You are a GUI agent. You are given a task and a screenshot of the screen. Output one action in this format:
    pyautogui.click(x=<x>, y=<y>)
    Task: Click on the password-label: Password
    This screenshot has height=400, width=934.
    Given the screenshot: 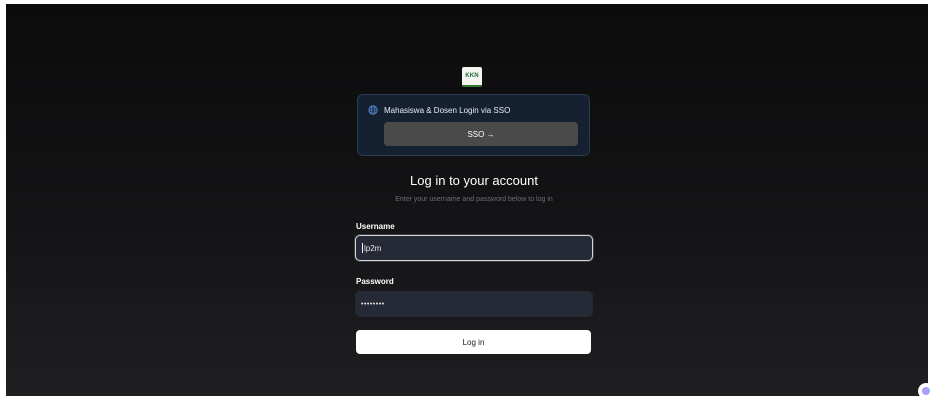 What is the action you would take?
    pyautogui.click(x=375, y=281)
    